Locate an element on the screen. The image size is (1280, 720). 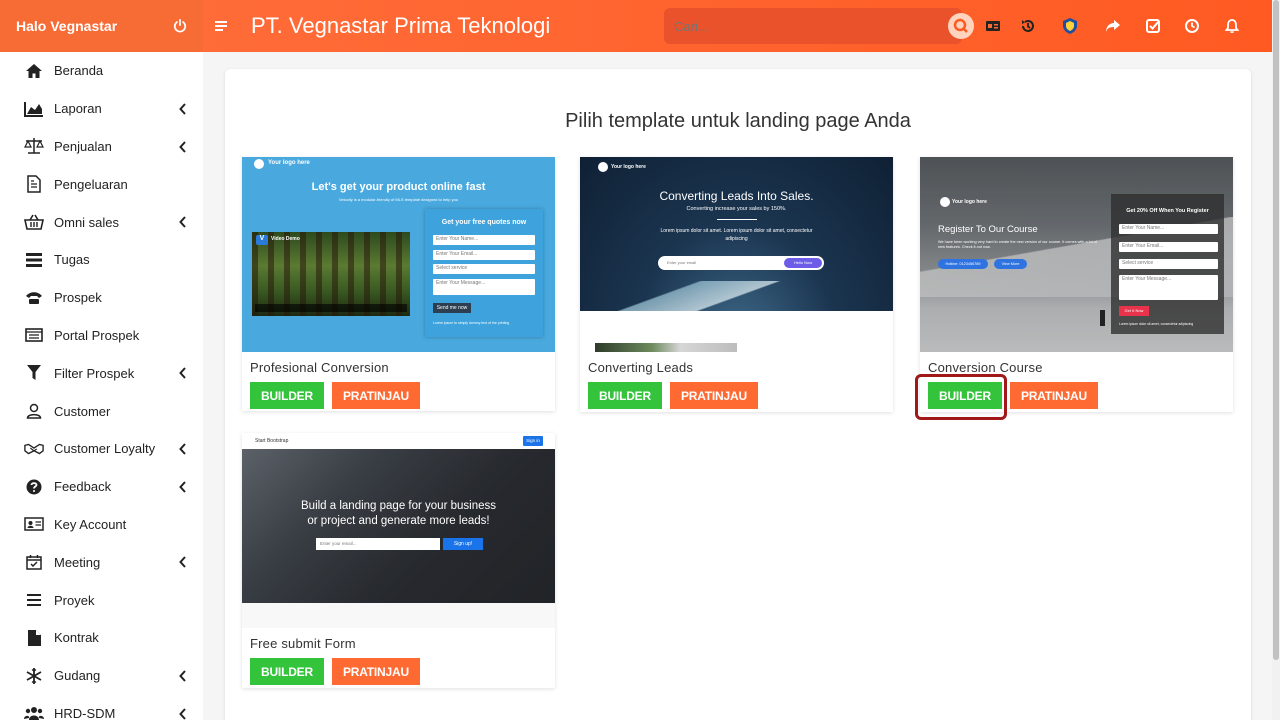
page-scrollbar is located at coordinates (1276, 360).